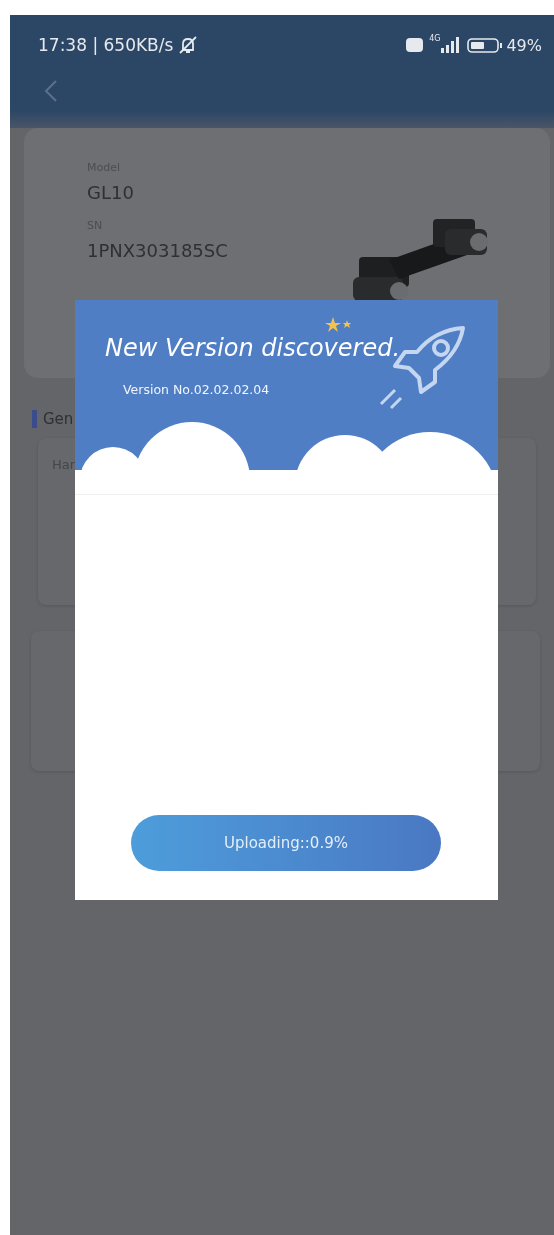  Describe the element at coordinates (111, 192) in the screenshot. I see `model-value: GL10` at that location.